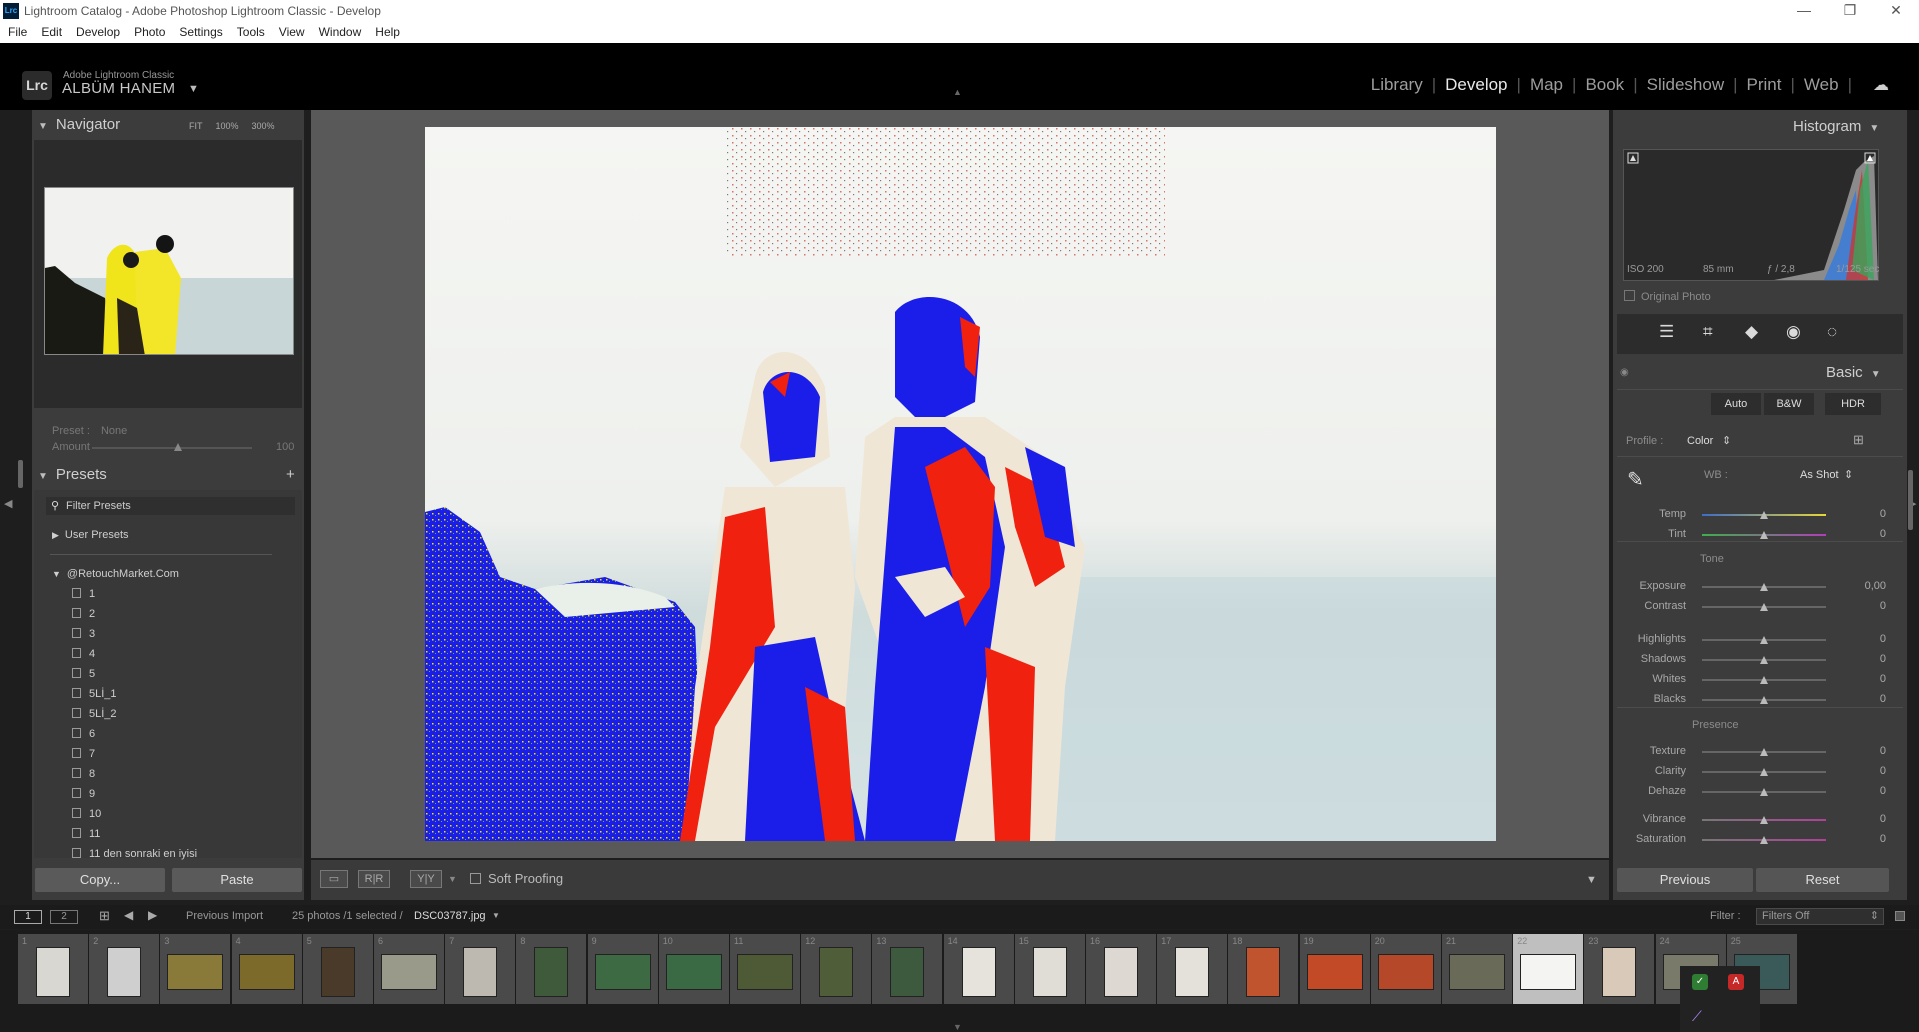 The image size is (1919, 1032). Describe the element at coordinates (98, 33) in the screenshot. I see `menu-develop: Develop` at that location.